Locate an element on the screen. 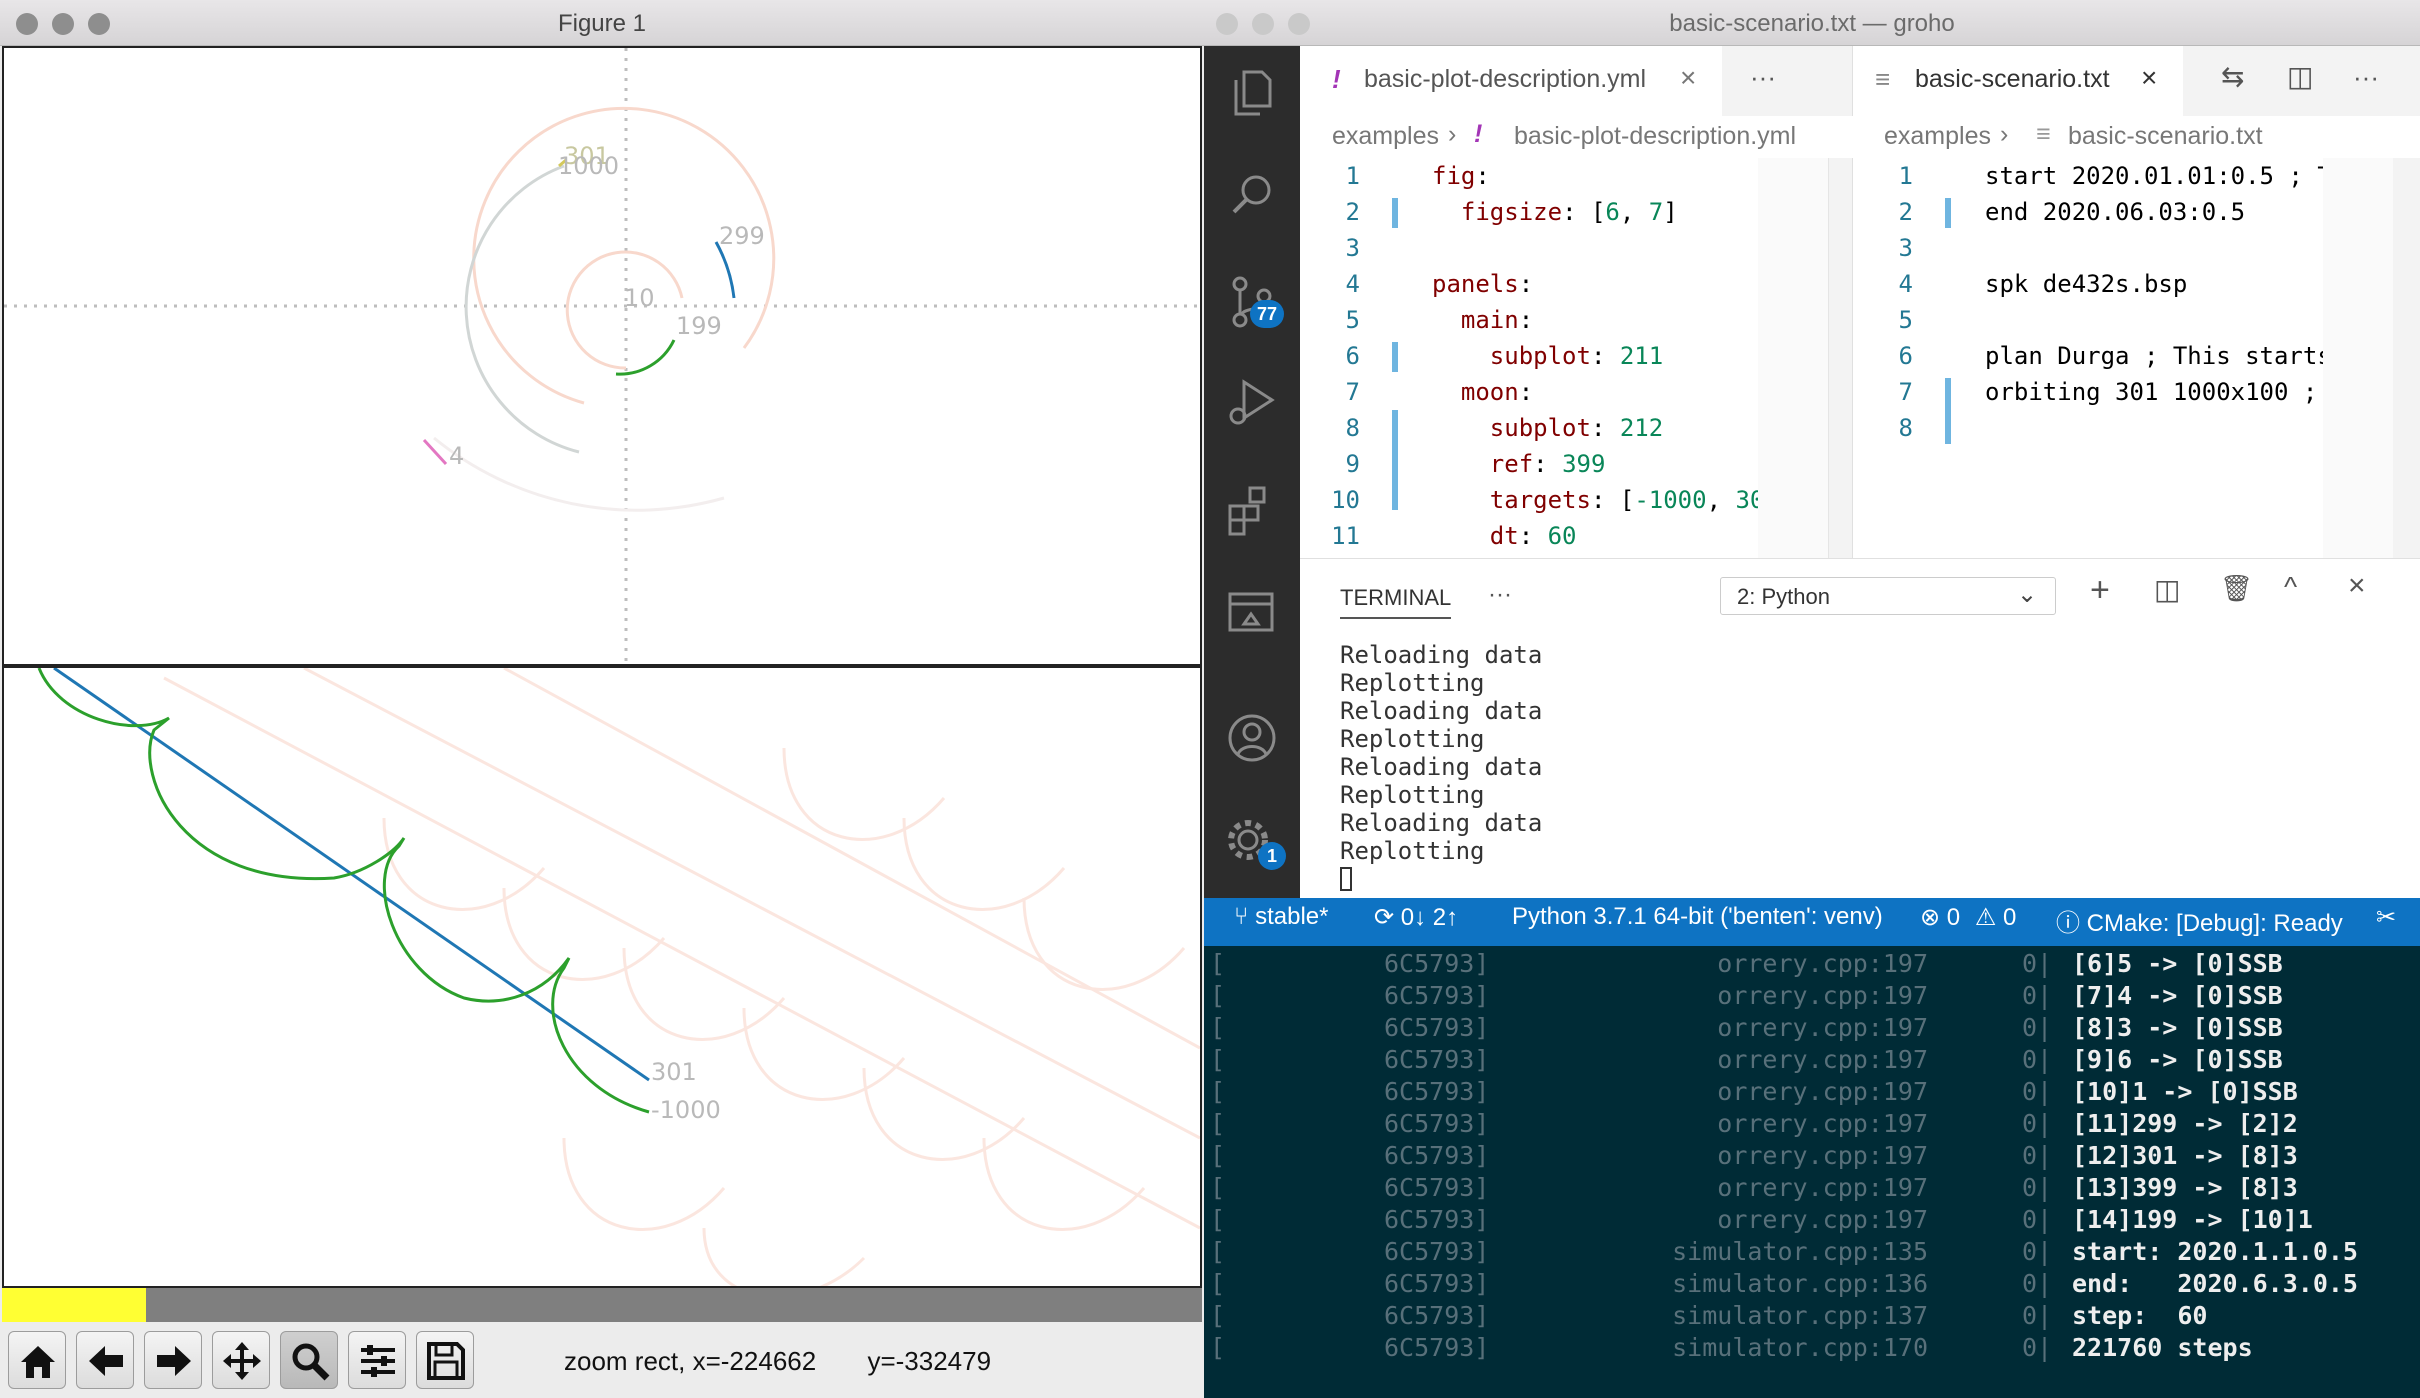 The image size is (2420, 1398). run-debug-icon is located at coordinates (1252, 402).